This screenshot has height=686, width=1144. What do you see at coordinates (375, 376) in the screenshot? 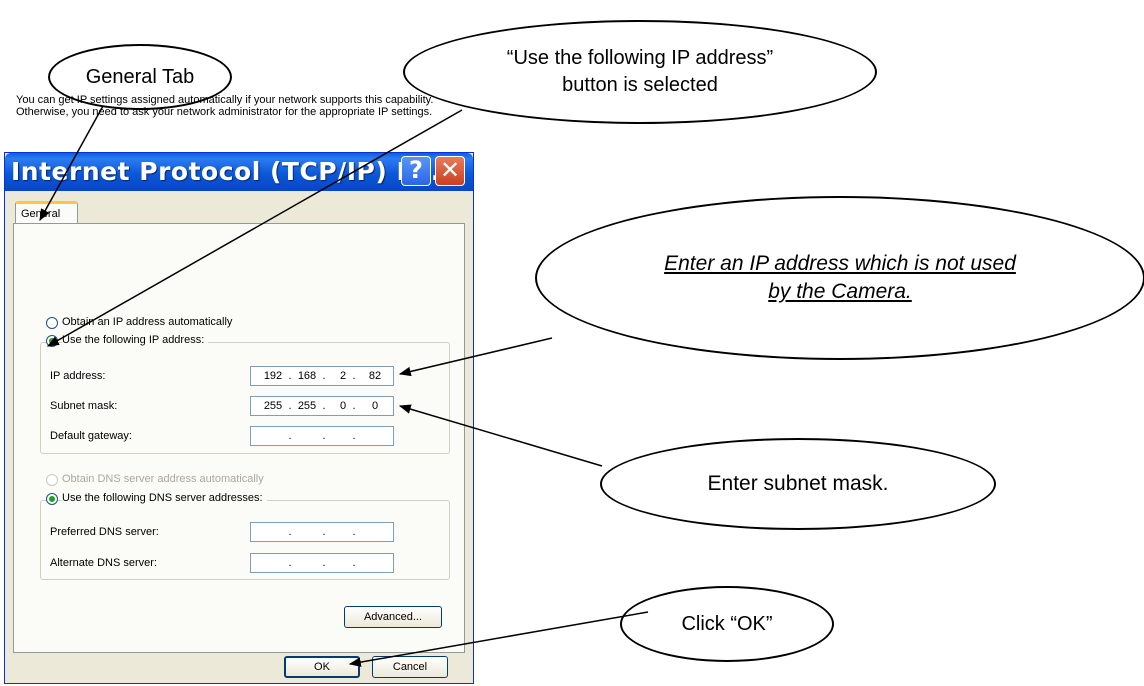
I see `ip-octet-4: 82` at bounding box center [375, 376].